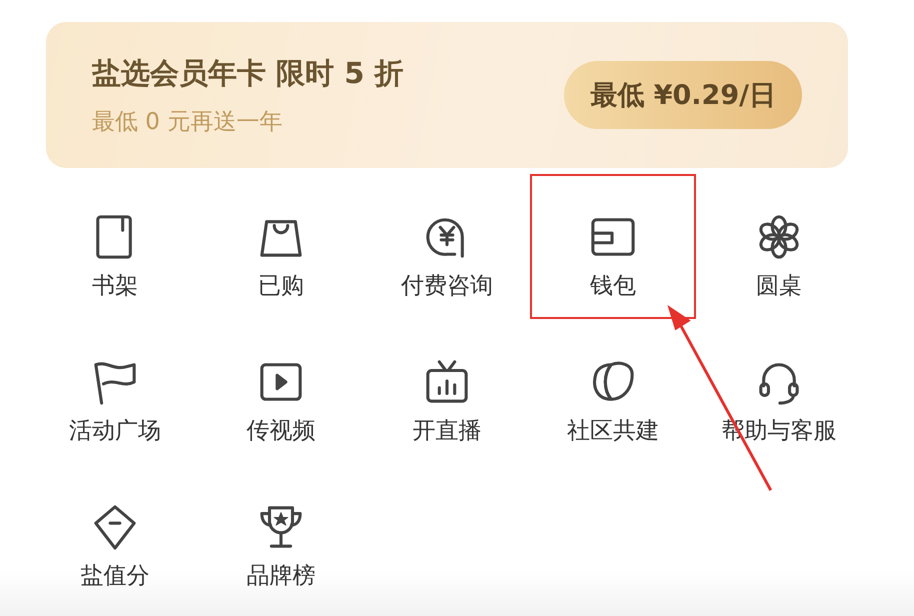  What do you see at coordinates (188, 122) in the screenshot?
I see `banner-subtitle: 最低 0 元再送一年` at bounding box center [188, 122].